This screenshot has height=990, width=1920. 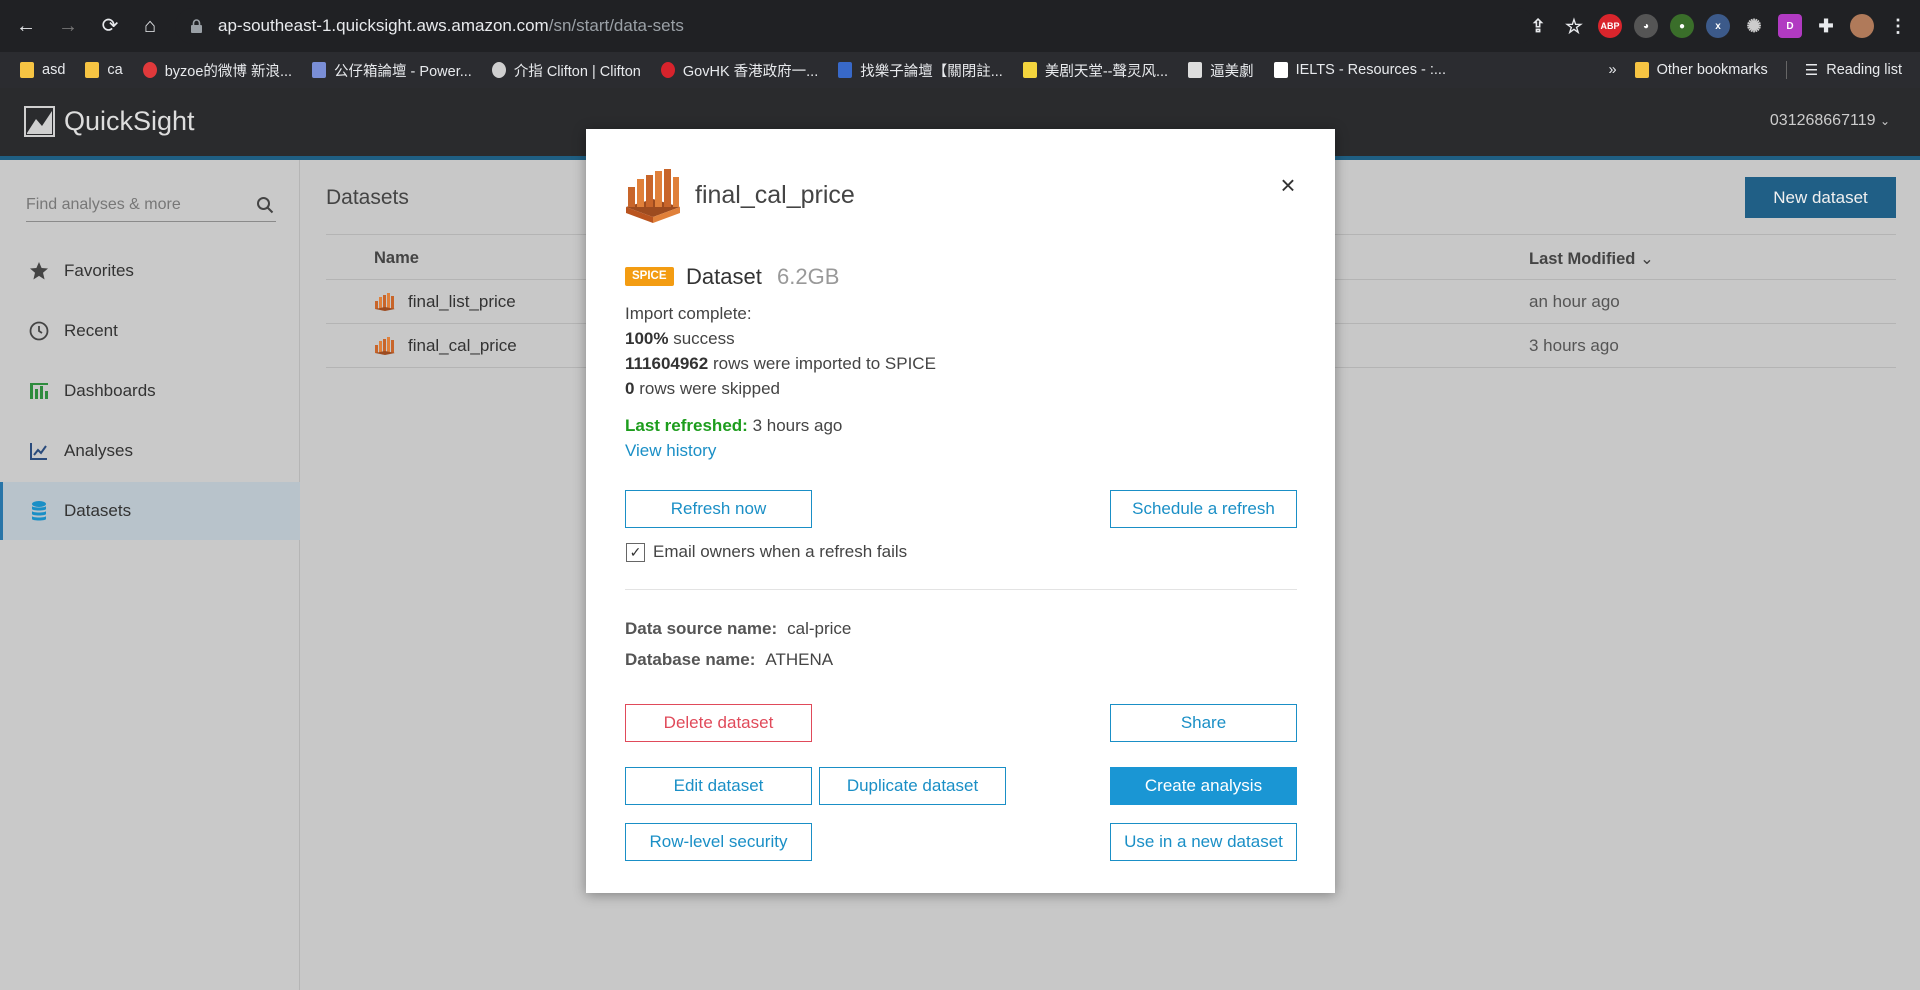 I want to click on bookmark-star-icon: ☆, so click(x=1574, y=26).